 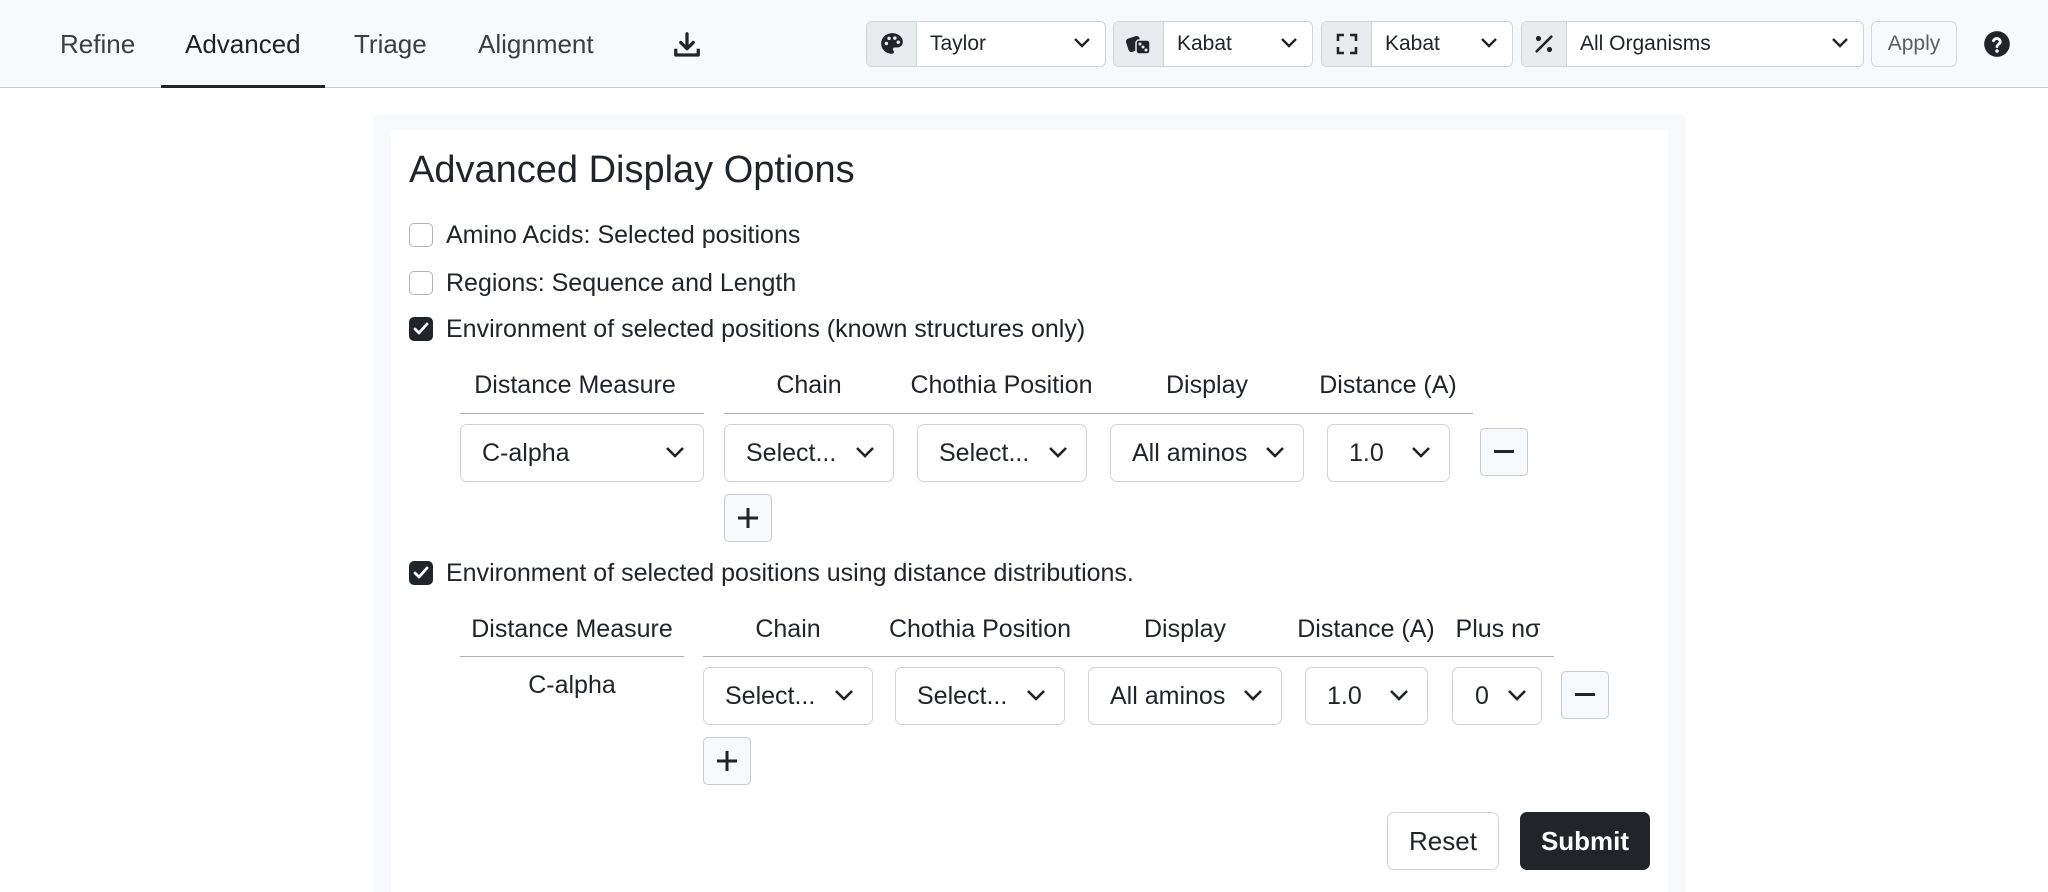 What do you see at coordinates (572, 685) in the screenshot?
I see `distance-measure-value: C-alpha` at bounding box center [572, 685].